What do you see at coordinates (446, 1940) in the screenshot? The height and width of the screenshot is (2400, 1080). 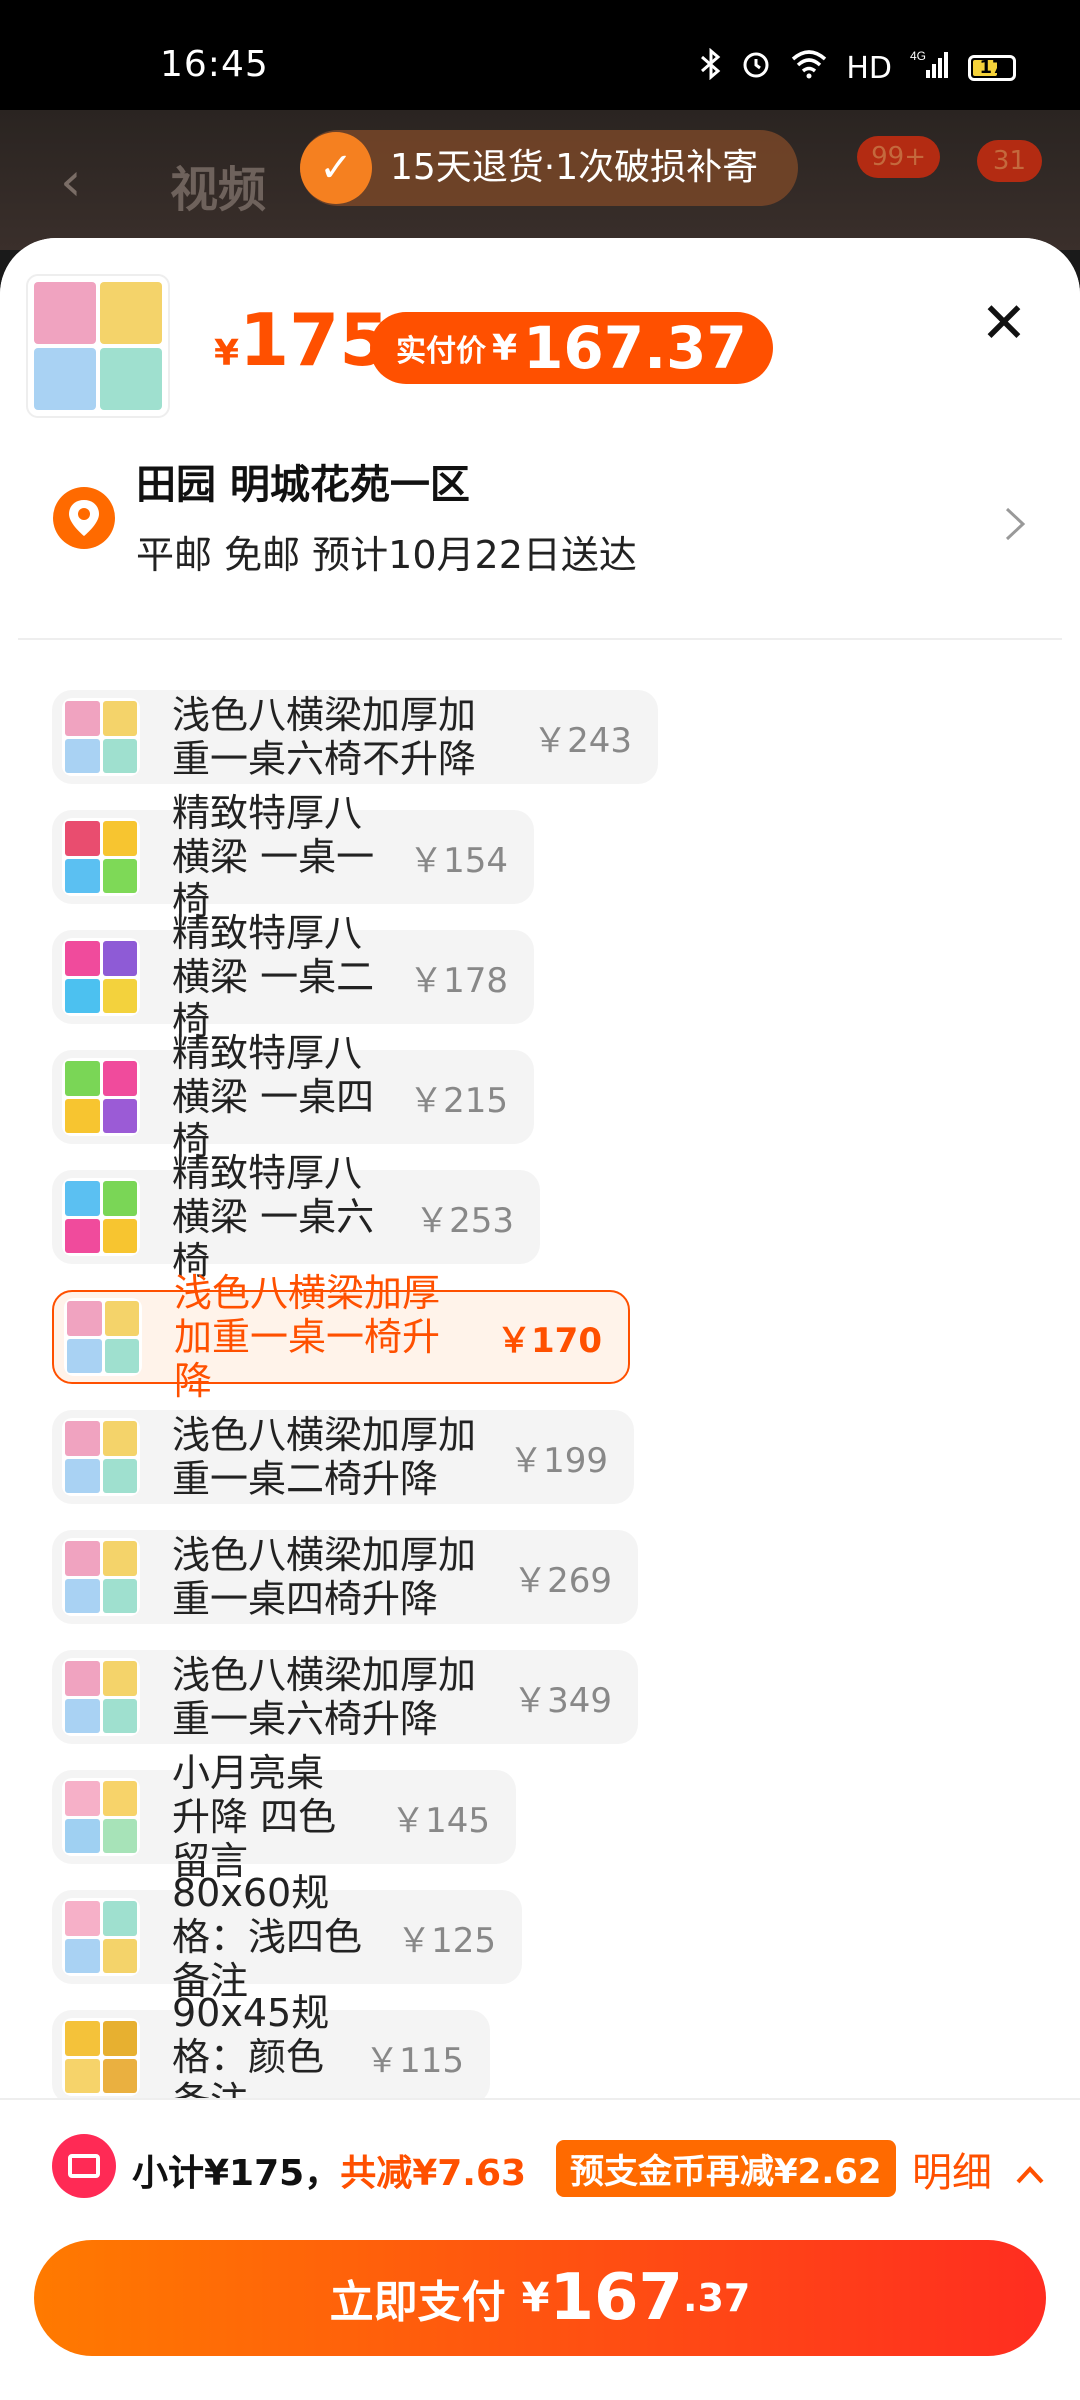 I see `sku-price: ￥125` at bounding box center [446, 1940].